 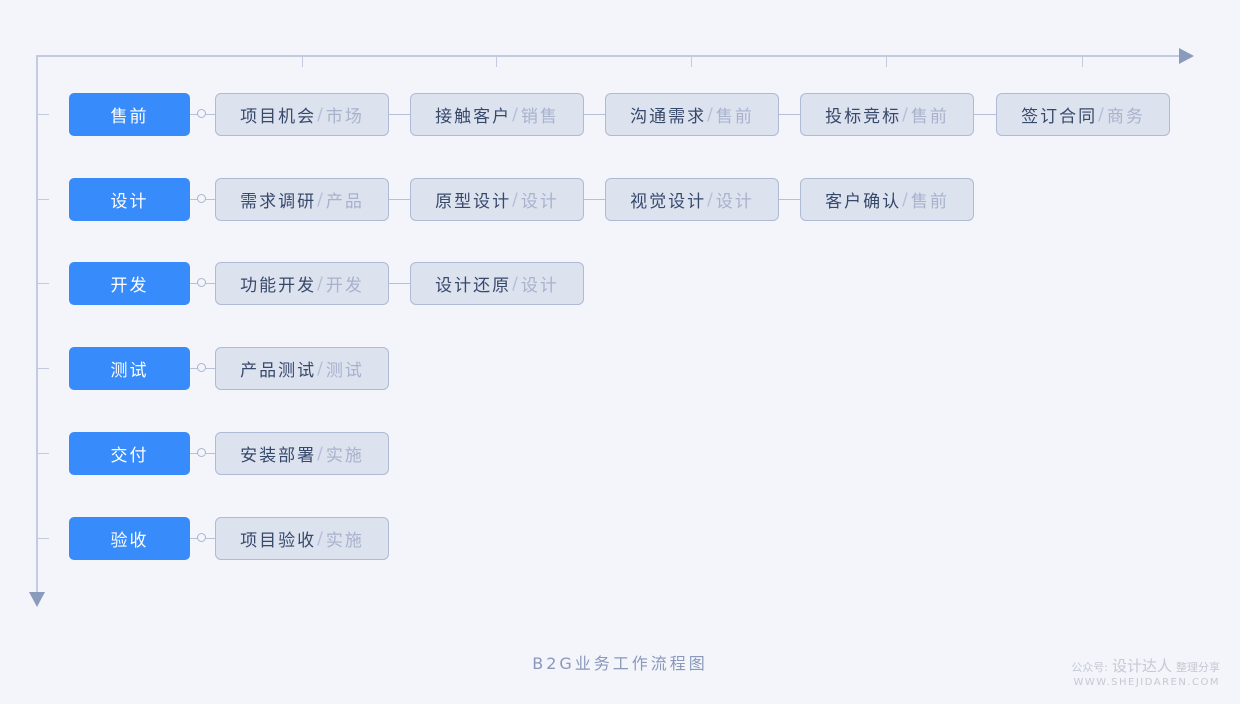 I want to click on stage-row: 开发 功能开发 / 开发 设计还原 / 设计, so click(x=620, y=284).